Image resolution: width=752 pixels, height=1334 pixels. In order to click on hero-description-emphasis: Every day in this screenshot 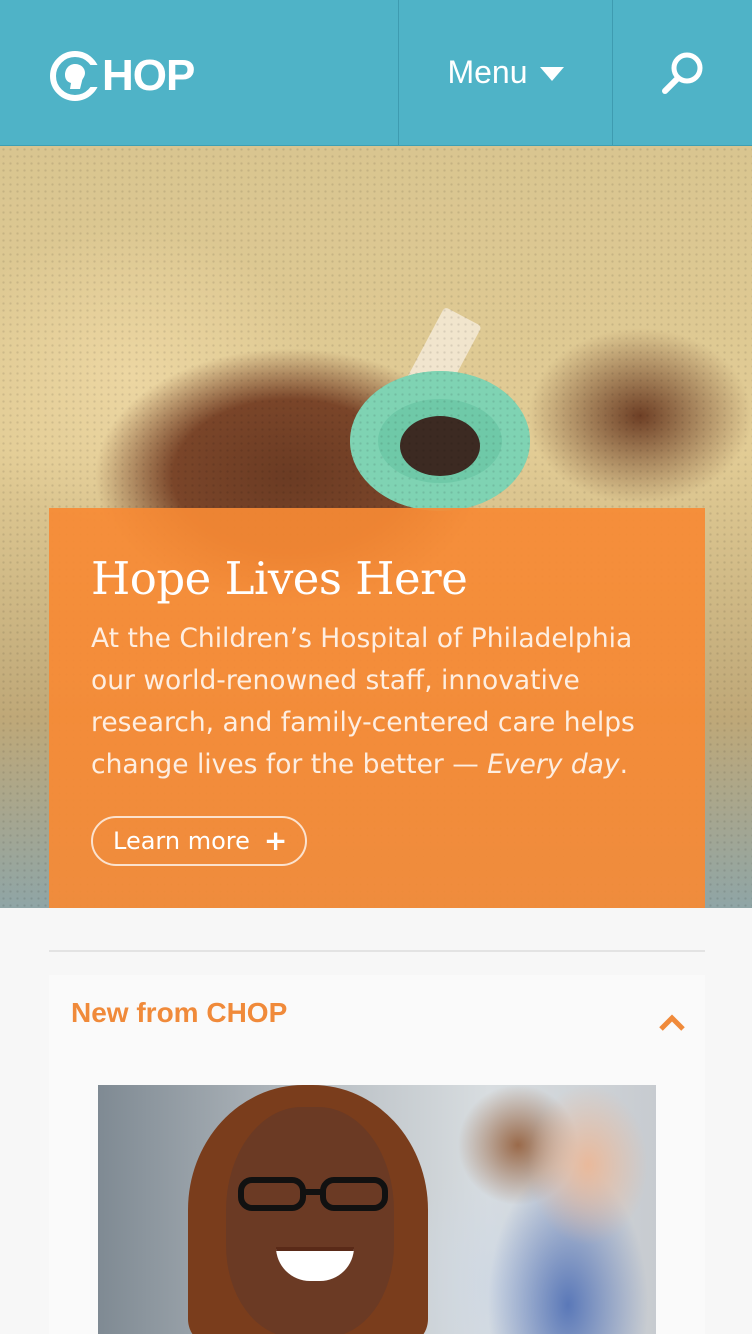, I will do `click(553, 764)`.